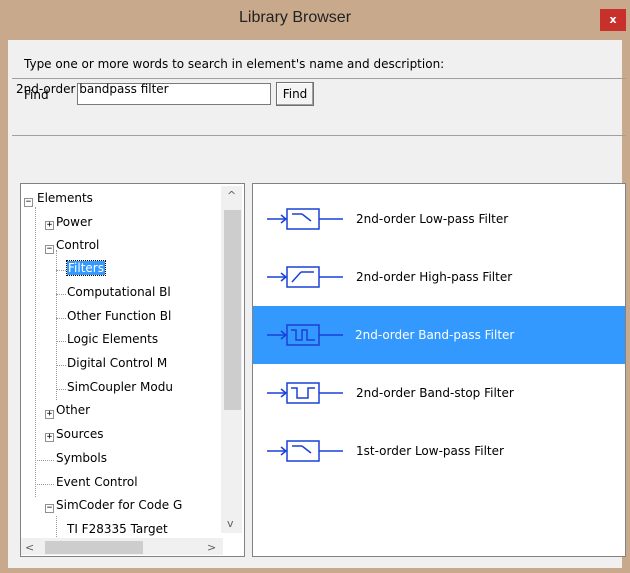  I want to click on list-item-label: 2nd-order Band-stop Filter, so click(435, 393).